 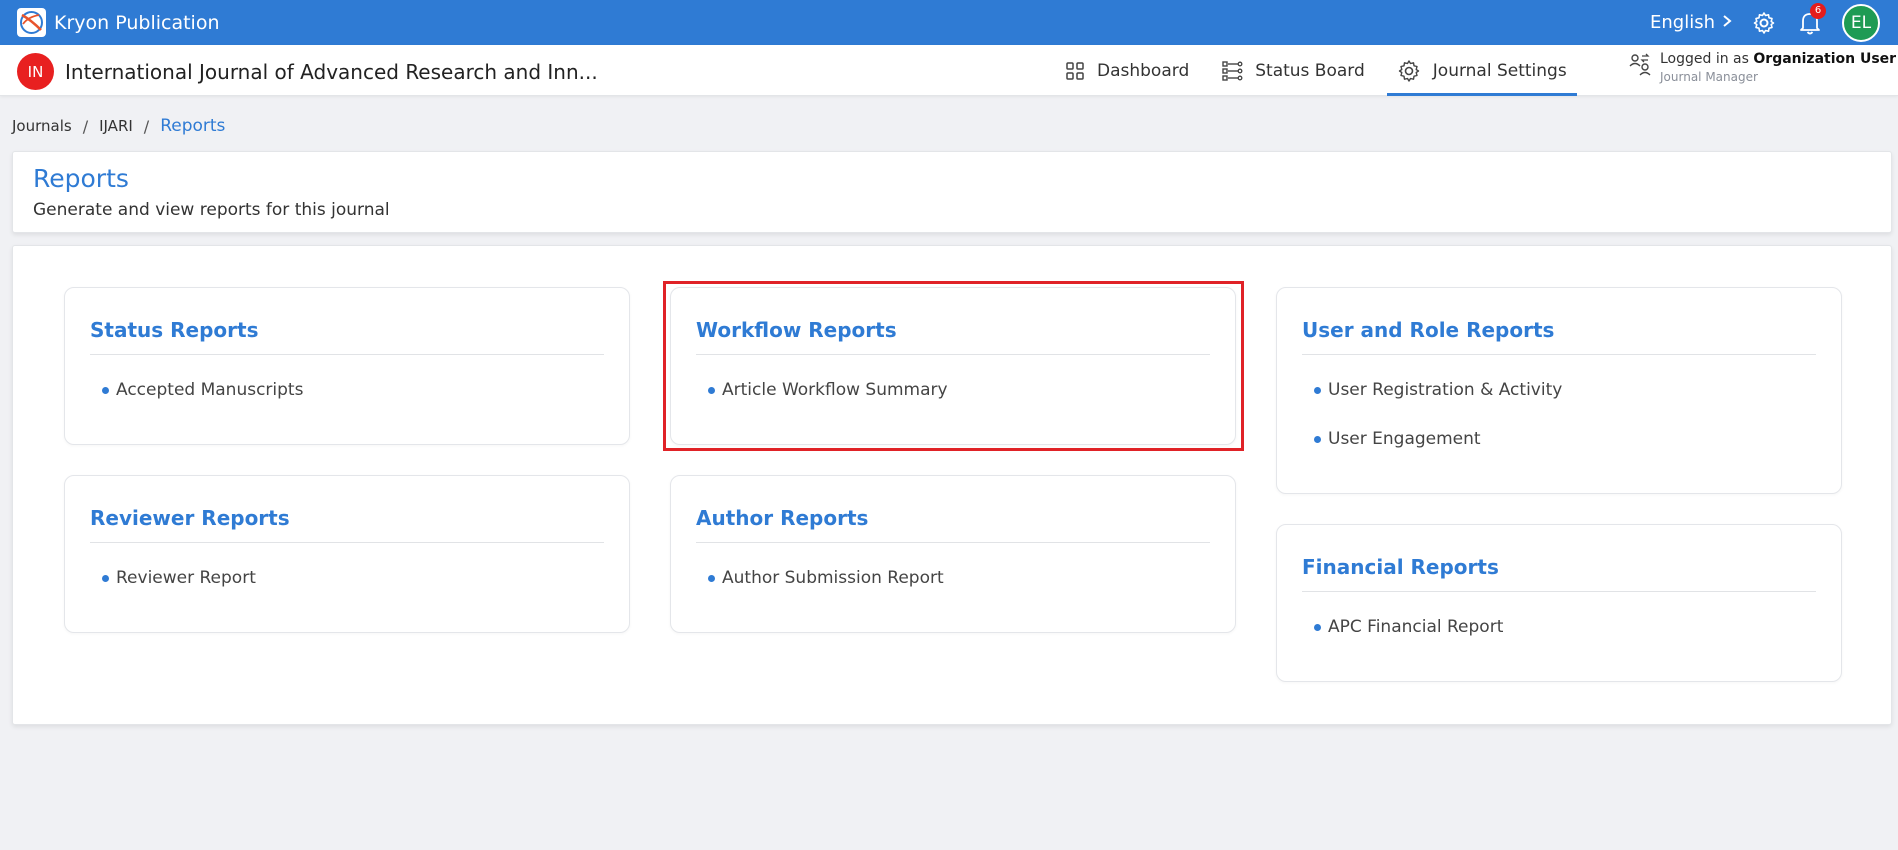 What do you see at coordinates (1727, 22) in the screenshot?
I see `chevron-right-icon` at bounding box center [1727, 22].